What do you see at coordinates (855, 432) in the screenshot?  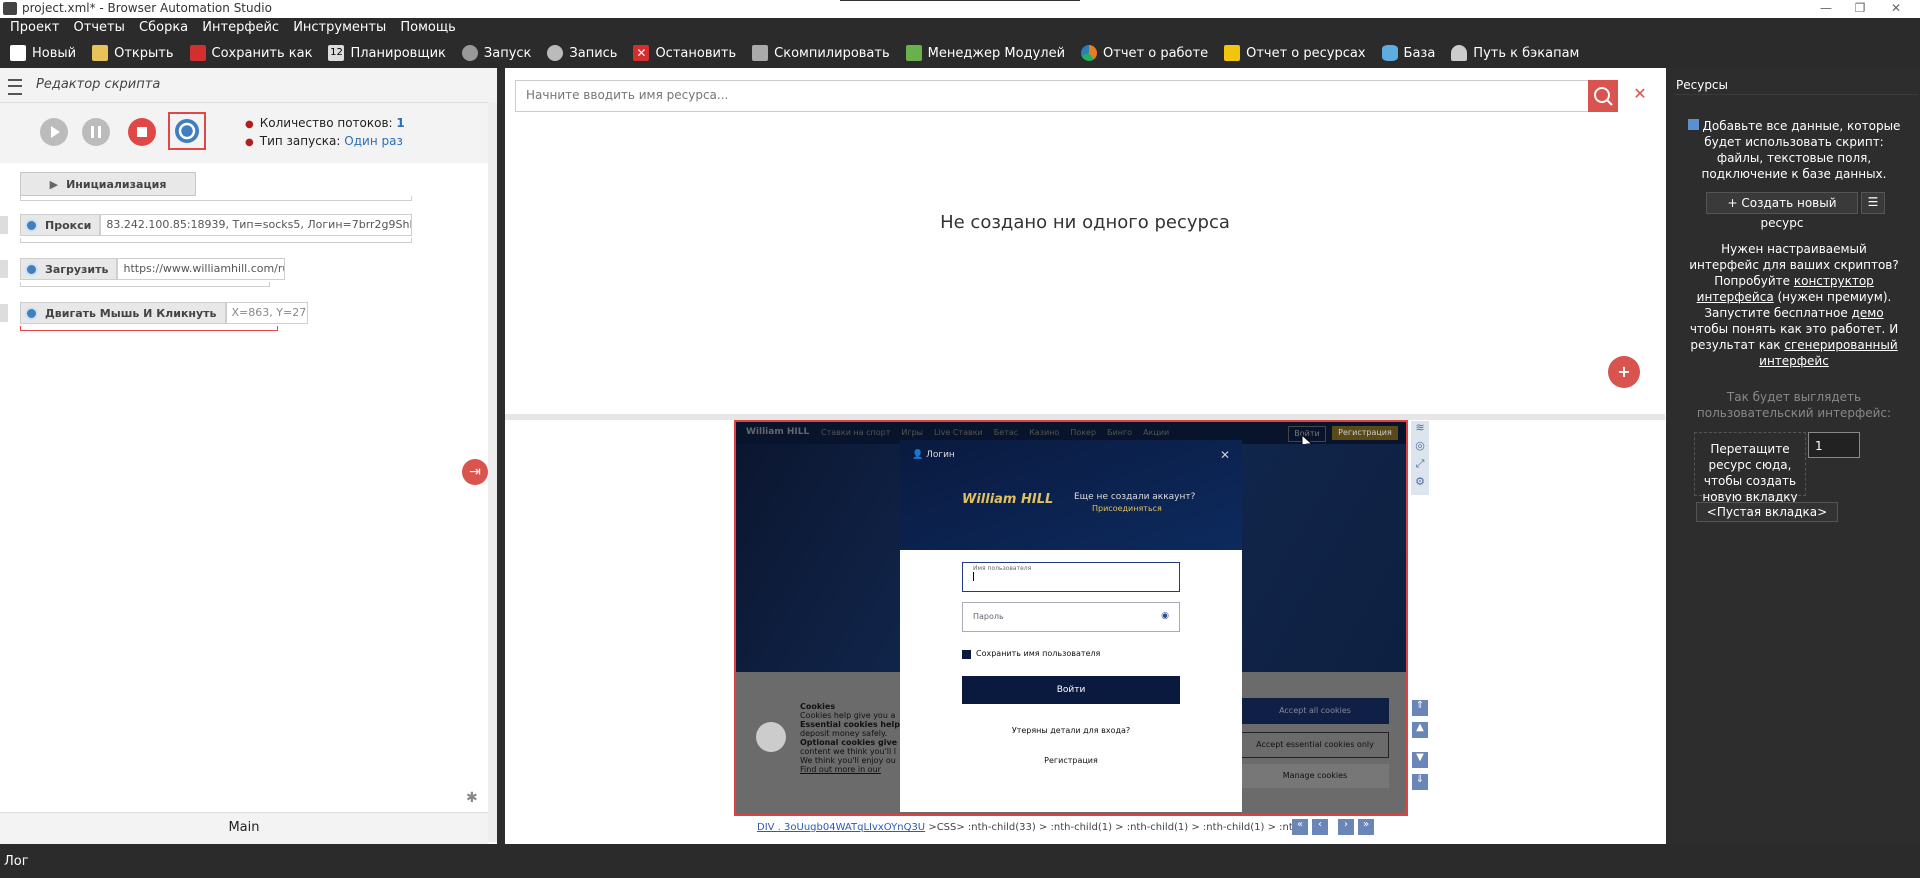 I see `site-nav-item: Ставки на спорт` at bounding box center [855, 432].